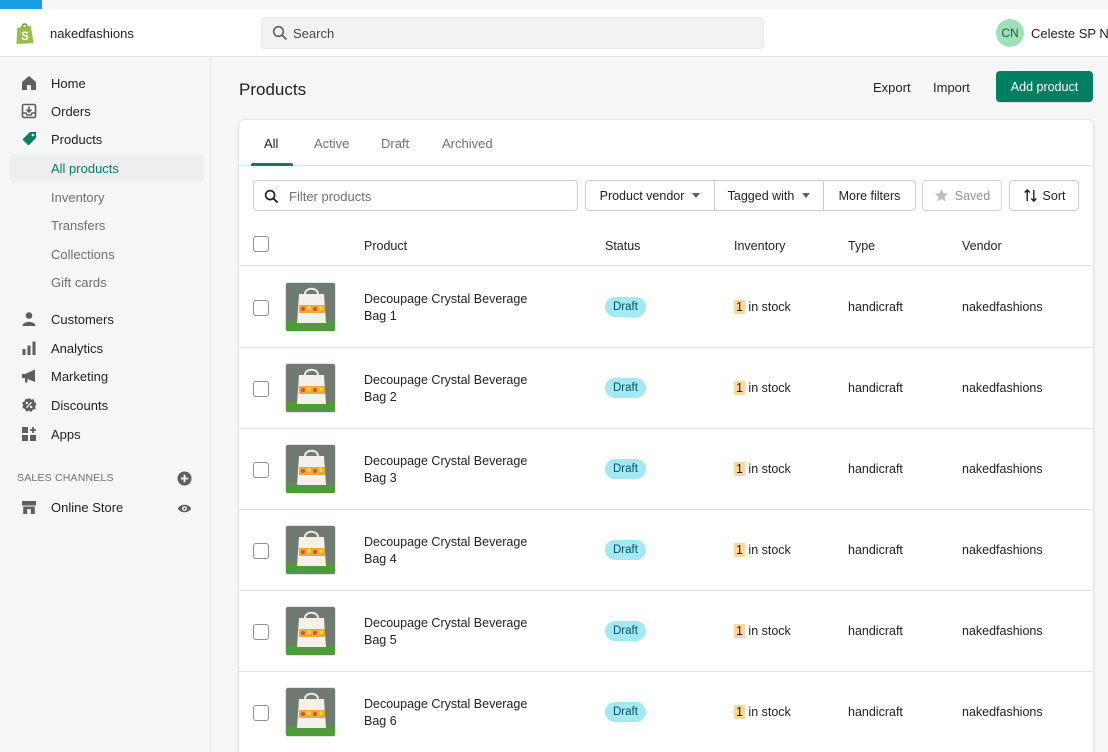 This screenshot has width=1108, height=752. I want to click on sidebar-item-label: Marketing, so click(80, 376).